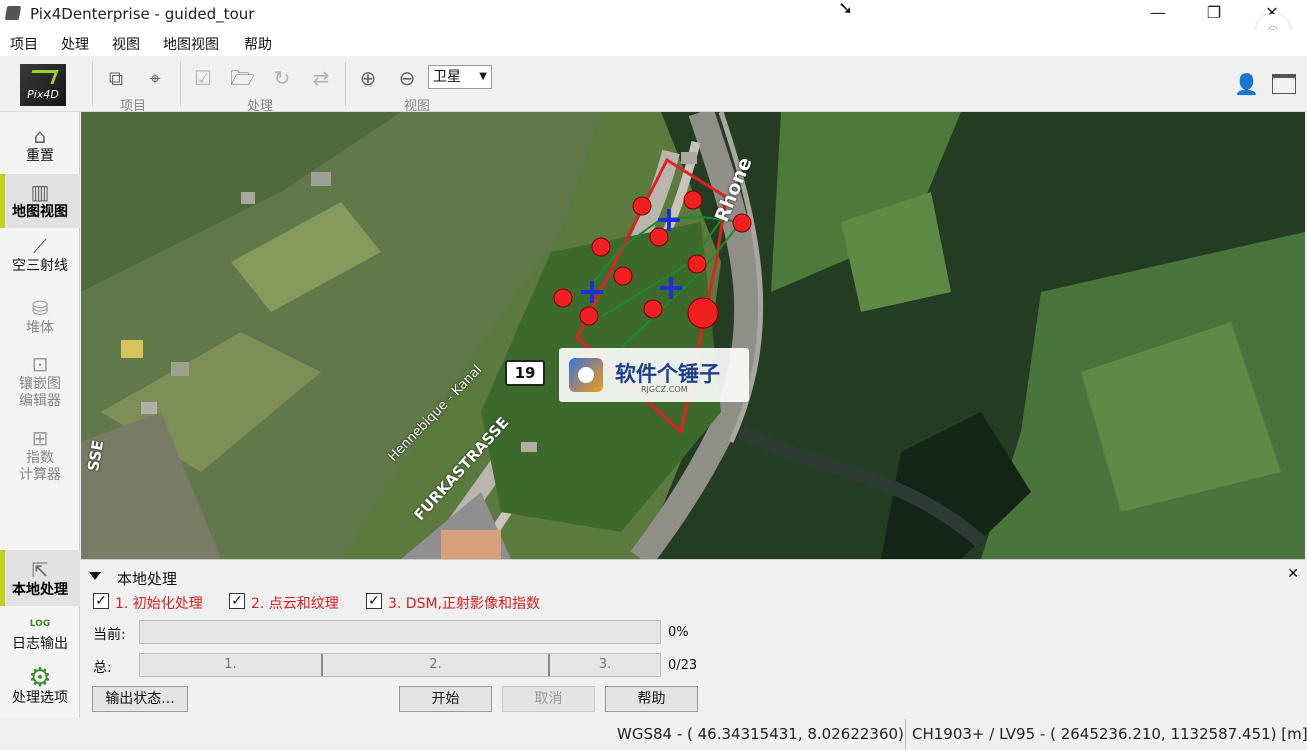 The image size is (1307, 750). Describe the element at coordinates (282, 78) in the screenshot. I see `reload-icon: ↻` at that location.